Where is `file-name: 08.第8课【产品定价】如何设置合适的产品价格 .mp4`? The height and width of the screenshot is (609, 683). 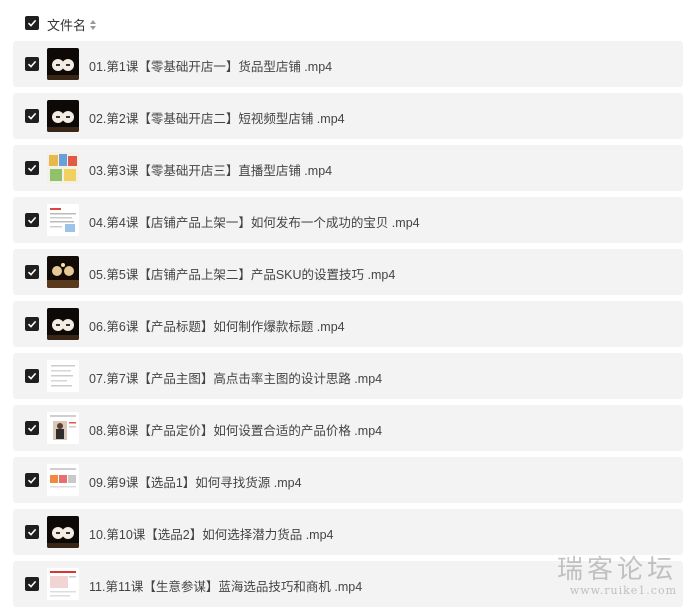
file-name: 08.第8课【产品定价】如何设置合适的产品价格 .mp4 is located at coordinates (235, 429).